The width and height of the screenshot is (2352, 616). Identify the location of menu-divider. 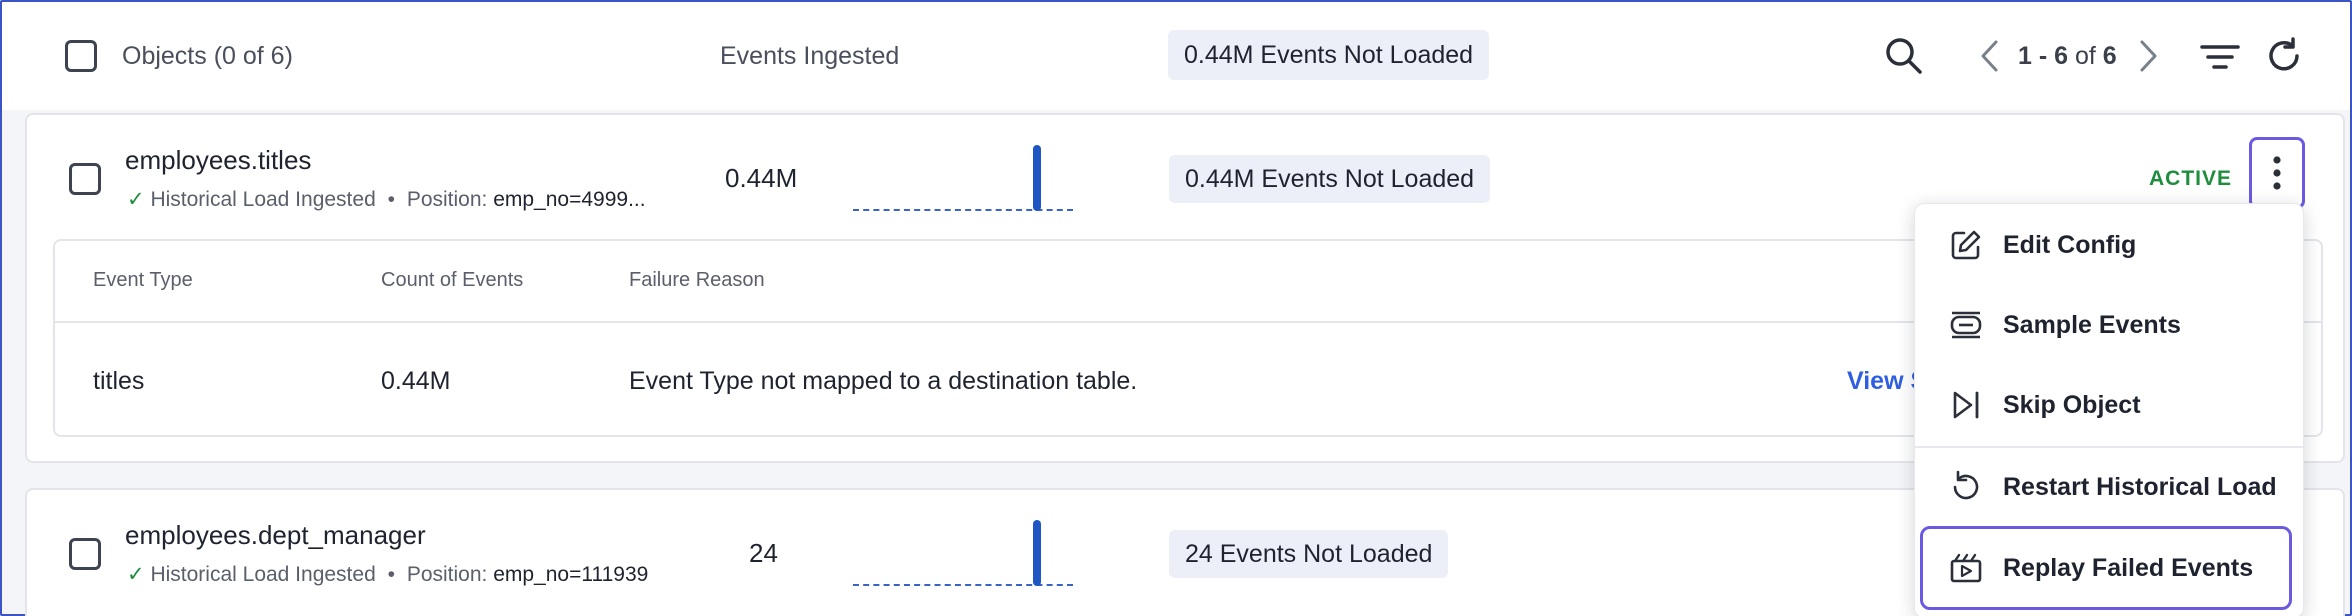
(2109, 447).